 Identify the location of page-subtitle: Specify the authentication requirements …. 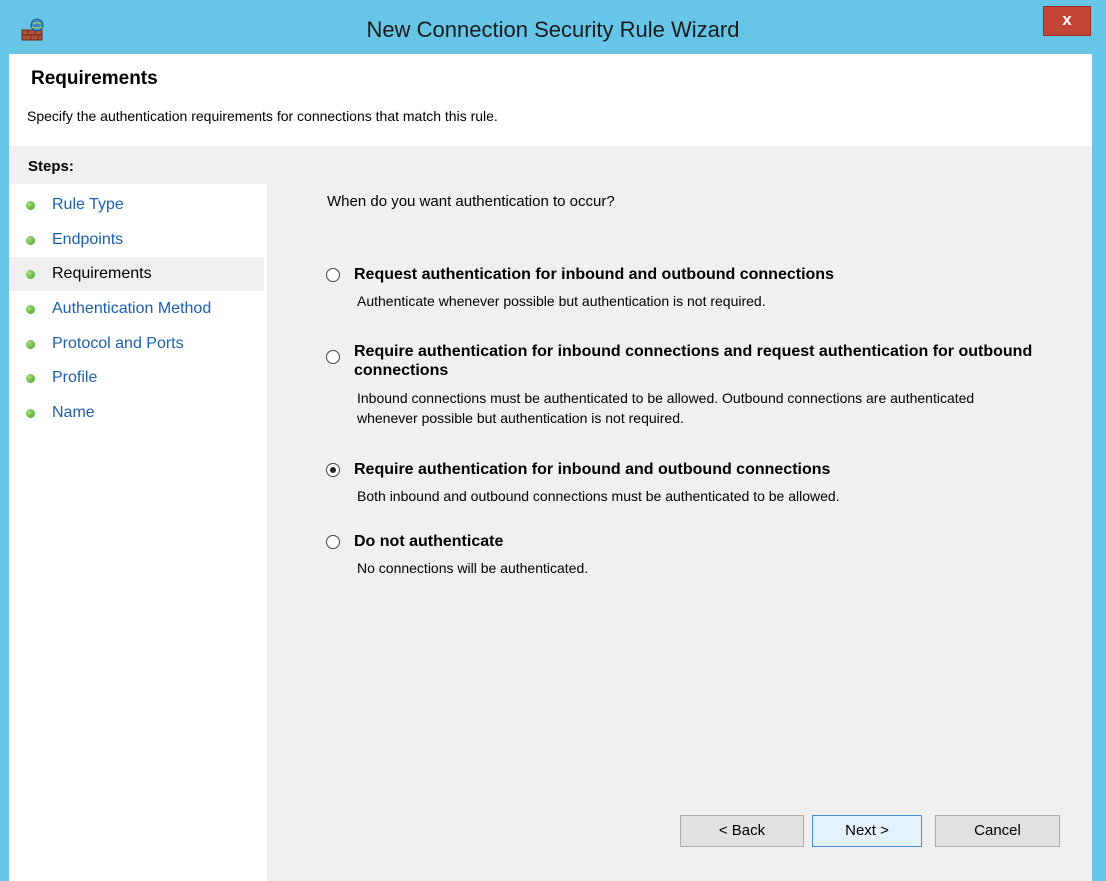
(262, 116).